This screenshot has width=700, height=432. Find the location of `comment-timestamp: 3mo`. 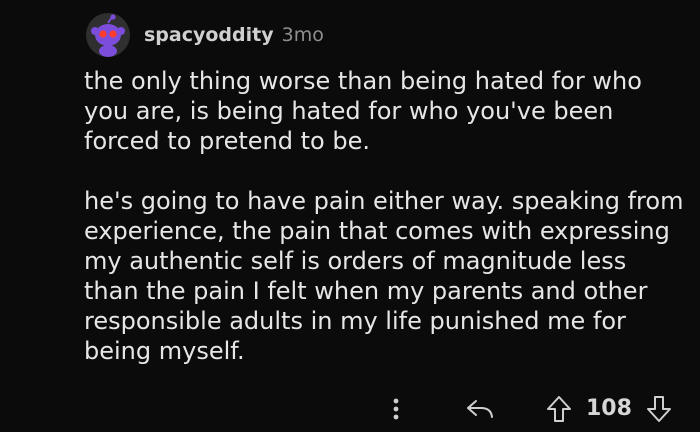

comment-timestamp: 3mo is located at coordinates (302, 35).